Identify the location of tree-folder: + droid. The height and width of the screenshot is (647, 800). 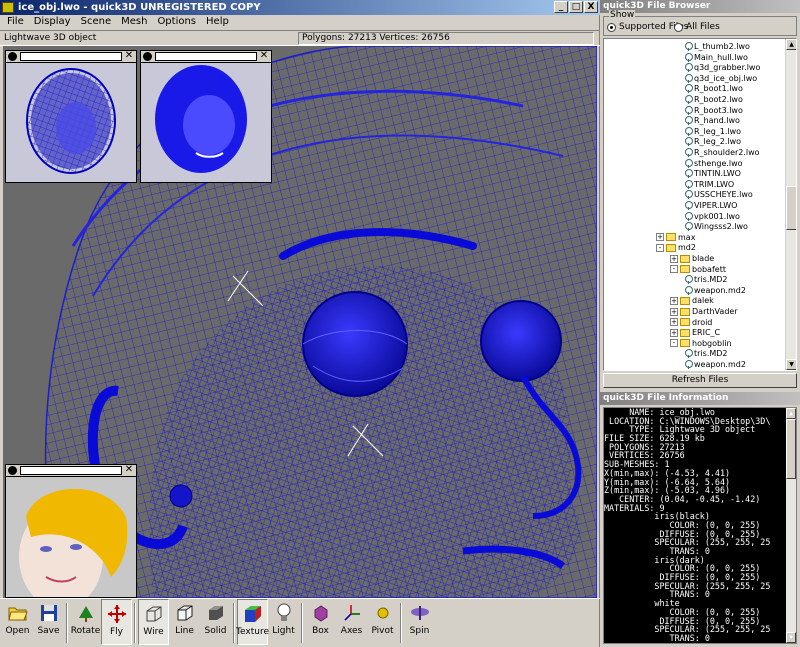
(691, 322).